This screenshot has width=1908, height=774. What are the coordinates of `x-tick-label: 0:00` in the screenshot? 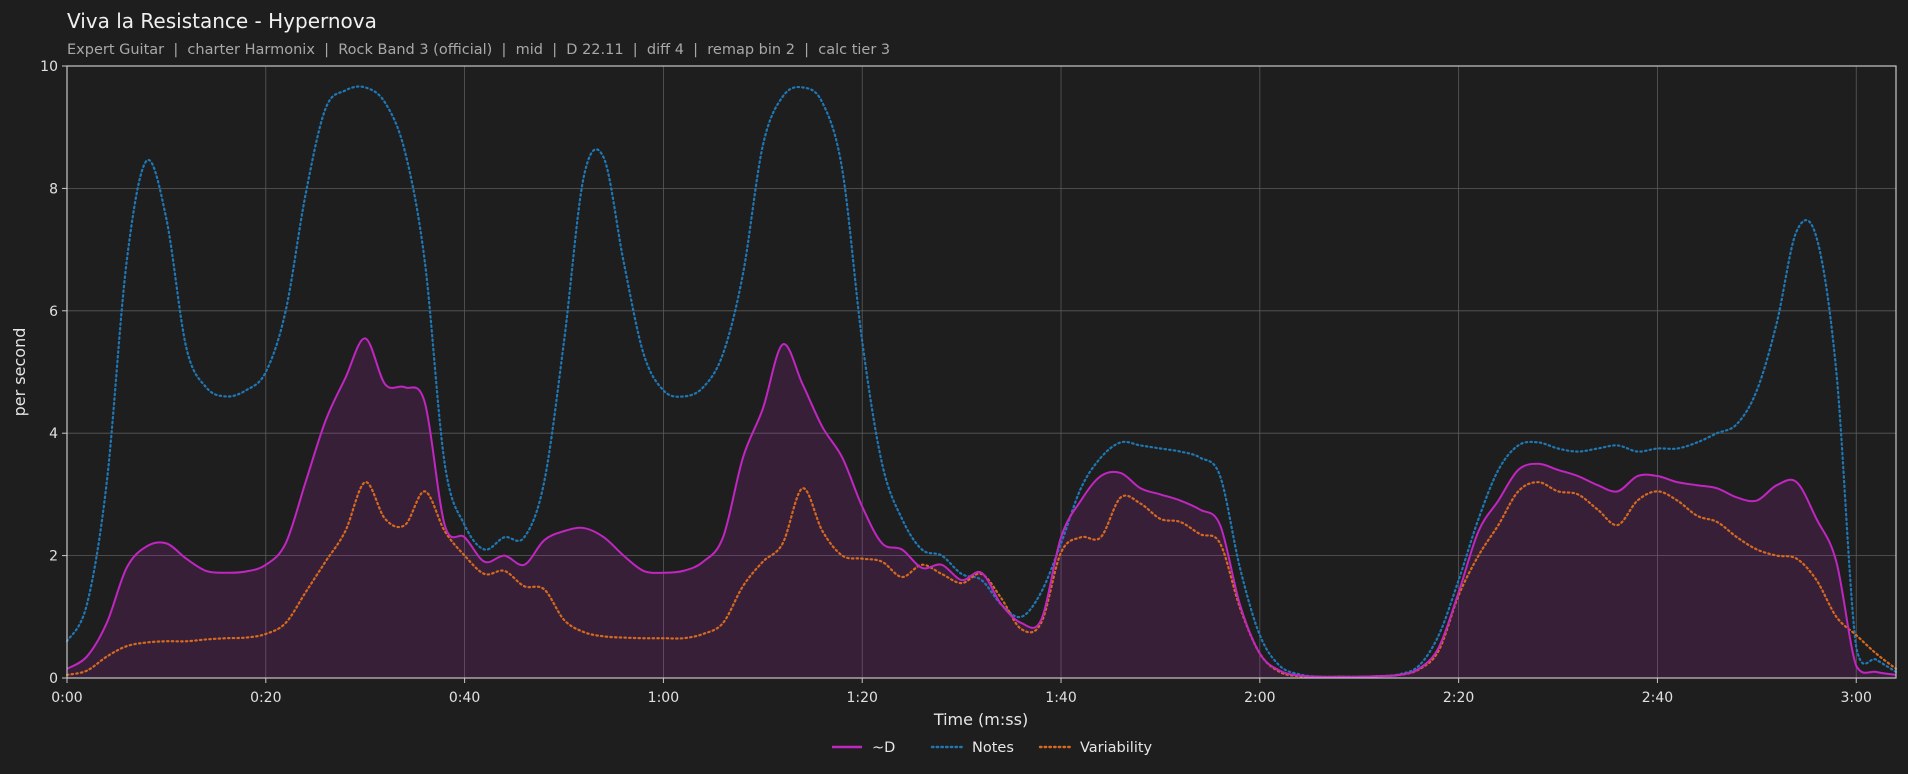 It's located at (66, 698).